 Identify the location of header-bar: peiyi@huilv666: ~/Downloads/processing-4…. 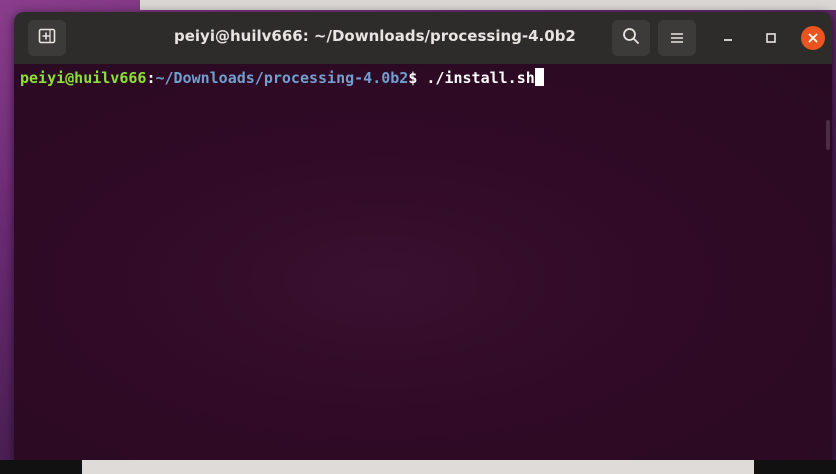
(423, 38).